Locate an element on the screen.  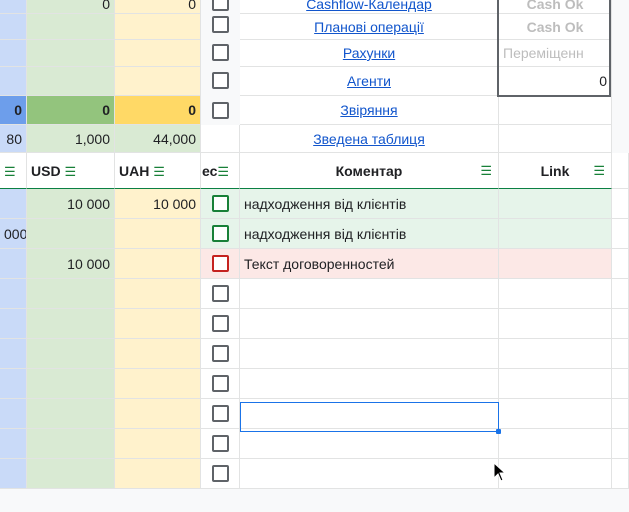
header-uah: UAH ☰ is located at coordinates (158, 171).